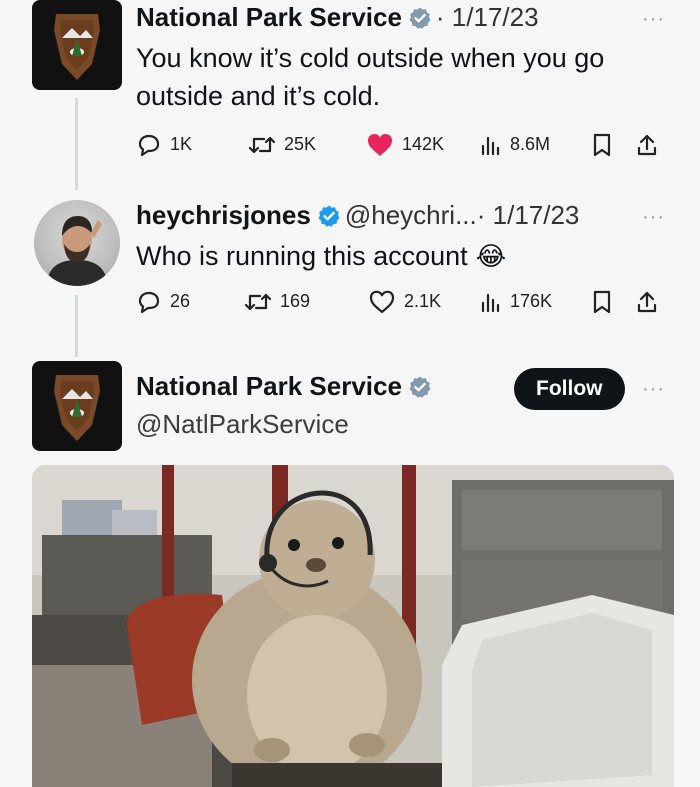 This screenshot has height=787, width=700. I want to click on tweet1-reply-button: 1K, so click(192, 145).